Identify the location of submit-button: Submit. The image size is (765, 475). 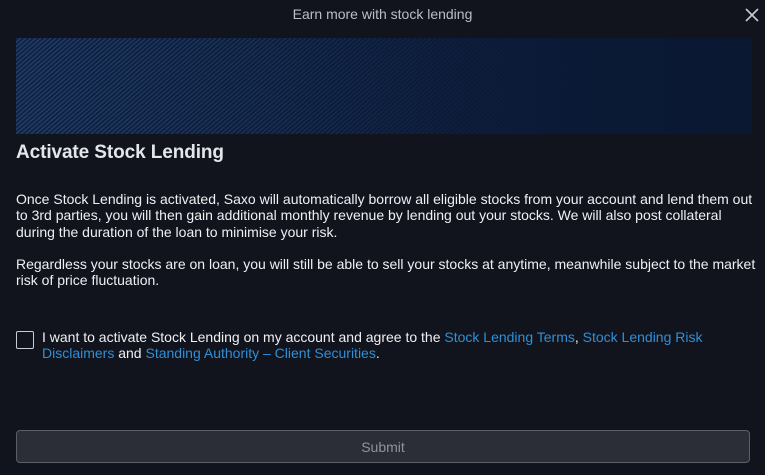
(383, 446).